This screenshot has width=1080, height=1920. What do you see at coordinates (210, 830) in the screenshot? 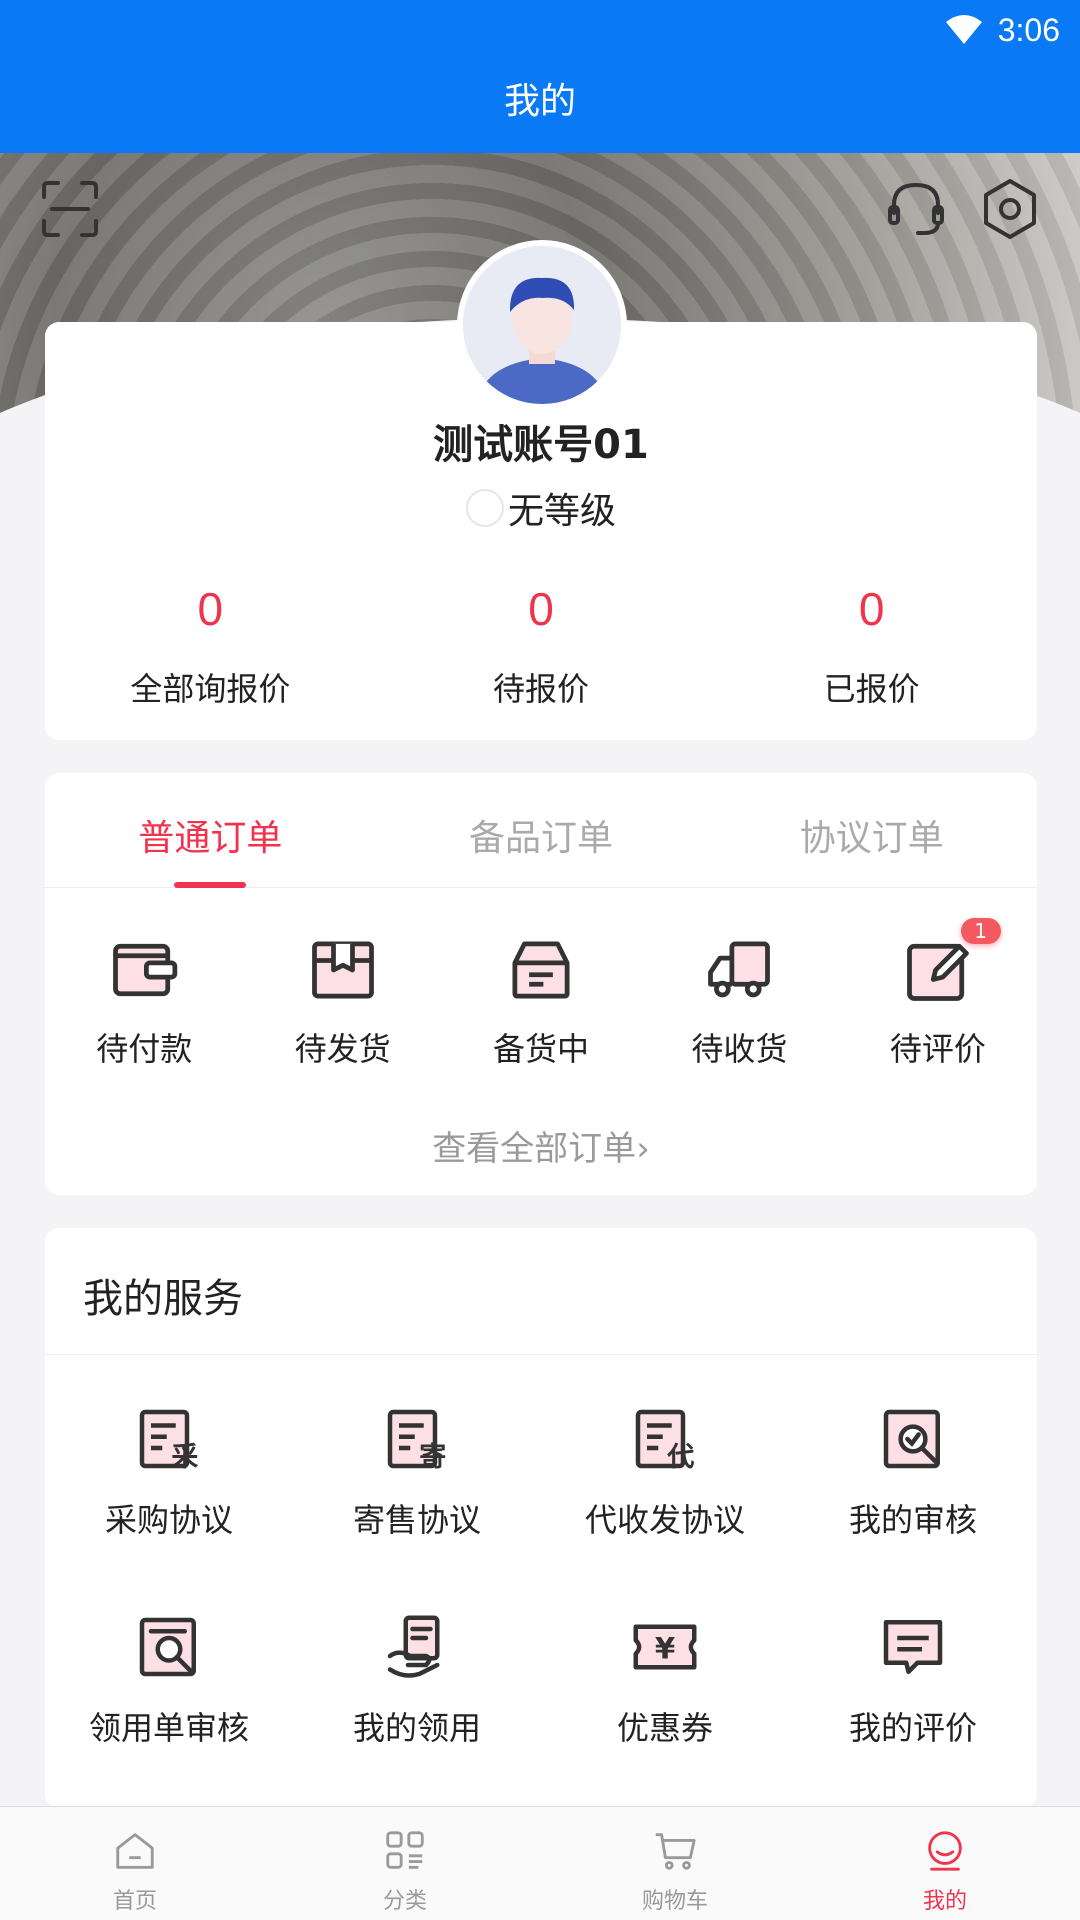
I see `tab-normal-orders: 普通订单` at bounding box center [210, 830].